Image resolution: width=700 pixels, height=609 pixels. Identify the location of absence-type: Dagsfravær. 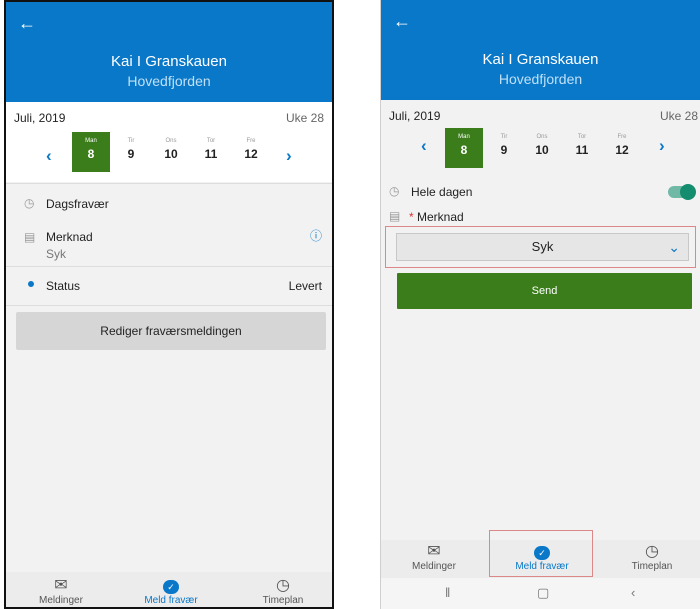
(77, 204).